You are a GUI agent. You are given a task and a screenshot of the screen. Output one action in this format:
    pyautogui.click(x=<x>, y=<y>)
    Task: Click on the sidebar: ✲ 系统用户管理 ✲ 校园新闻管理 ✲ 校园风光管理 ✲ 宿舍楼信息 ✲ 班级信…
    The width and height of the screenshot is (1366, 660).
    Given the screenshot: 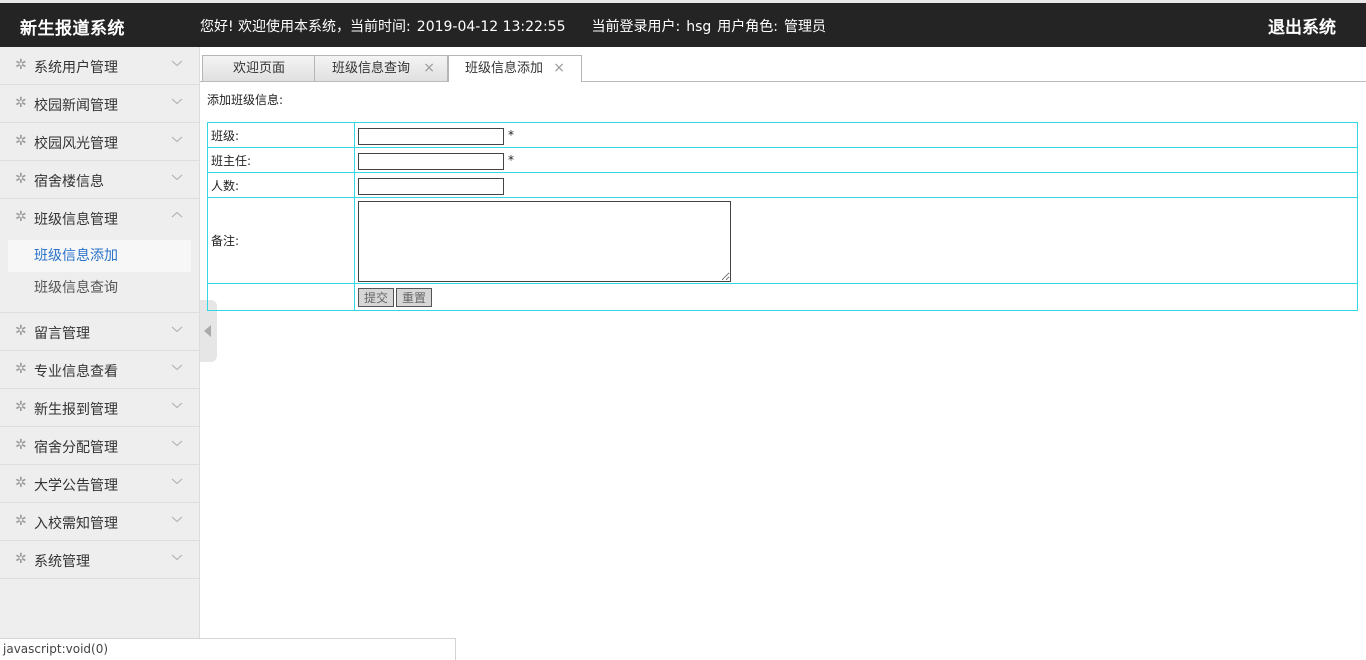 What is the action you would take?
    pyautogui.click(x=100, y=353)
    